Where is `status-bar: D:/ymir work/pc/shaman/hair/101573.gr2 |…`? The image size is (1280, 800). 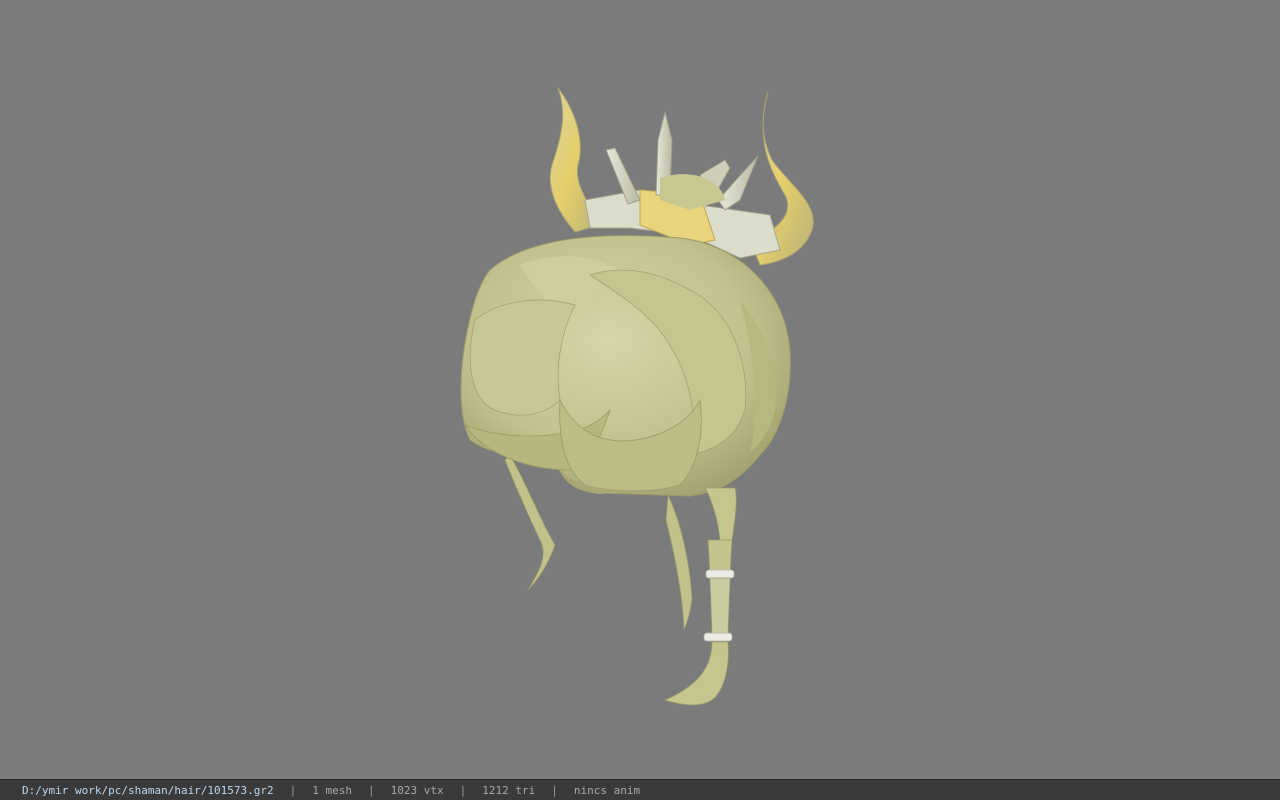
status-bar: D:/ymir work/pc/shaman/hair/101573.gr2 |… is located at coordinates (640, 789).